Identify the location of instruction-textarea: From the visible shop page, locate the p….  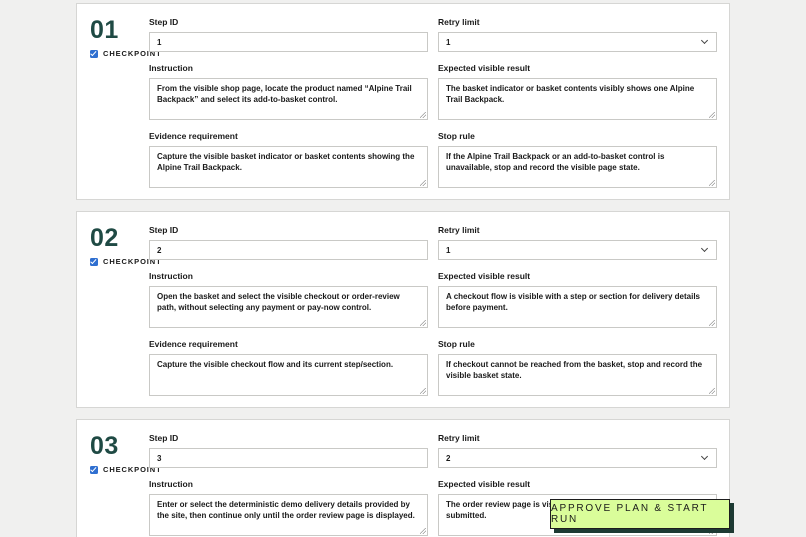
(288, 99).